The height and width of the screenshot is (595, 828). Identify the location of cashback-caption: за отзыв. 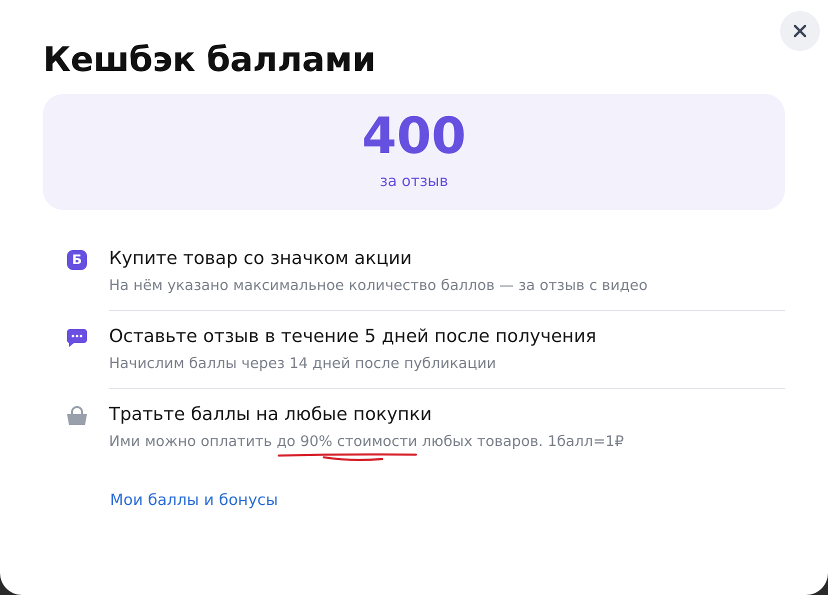
(414, 181).